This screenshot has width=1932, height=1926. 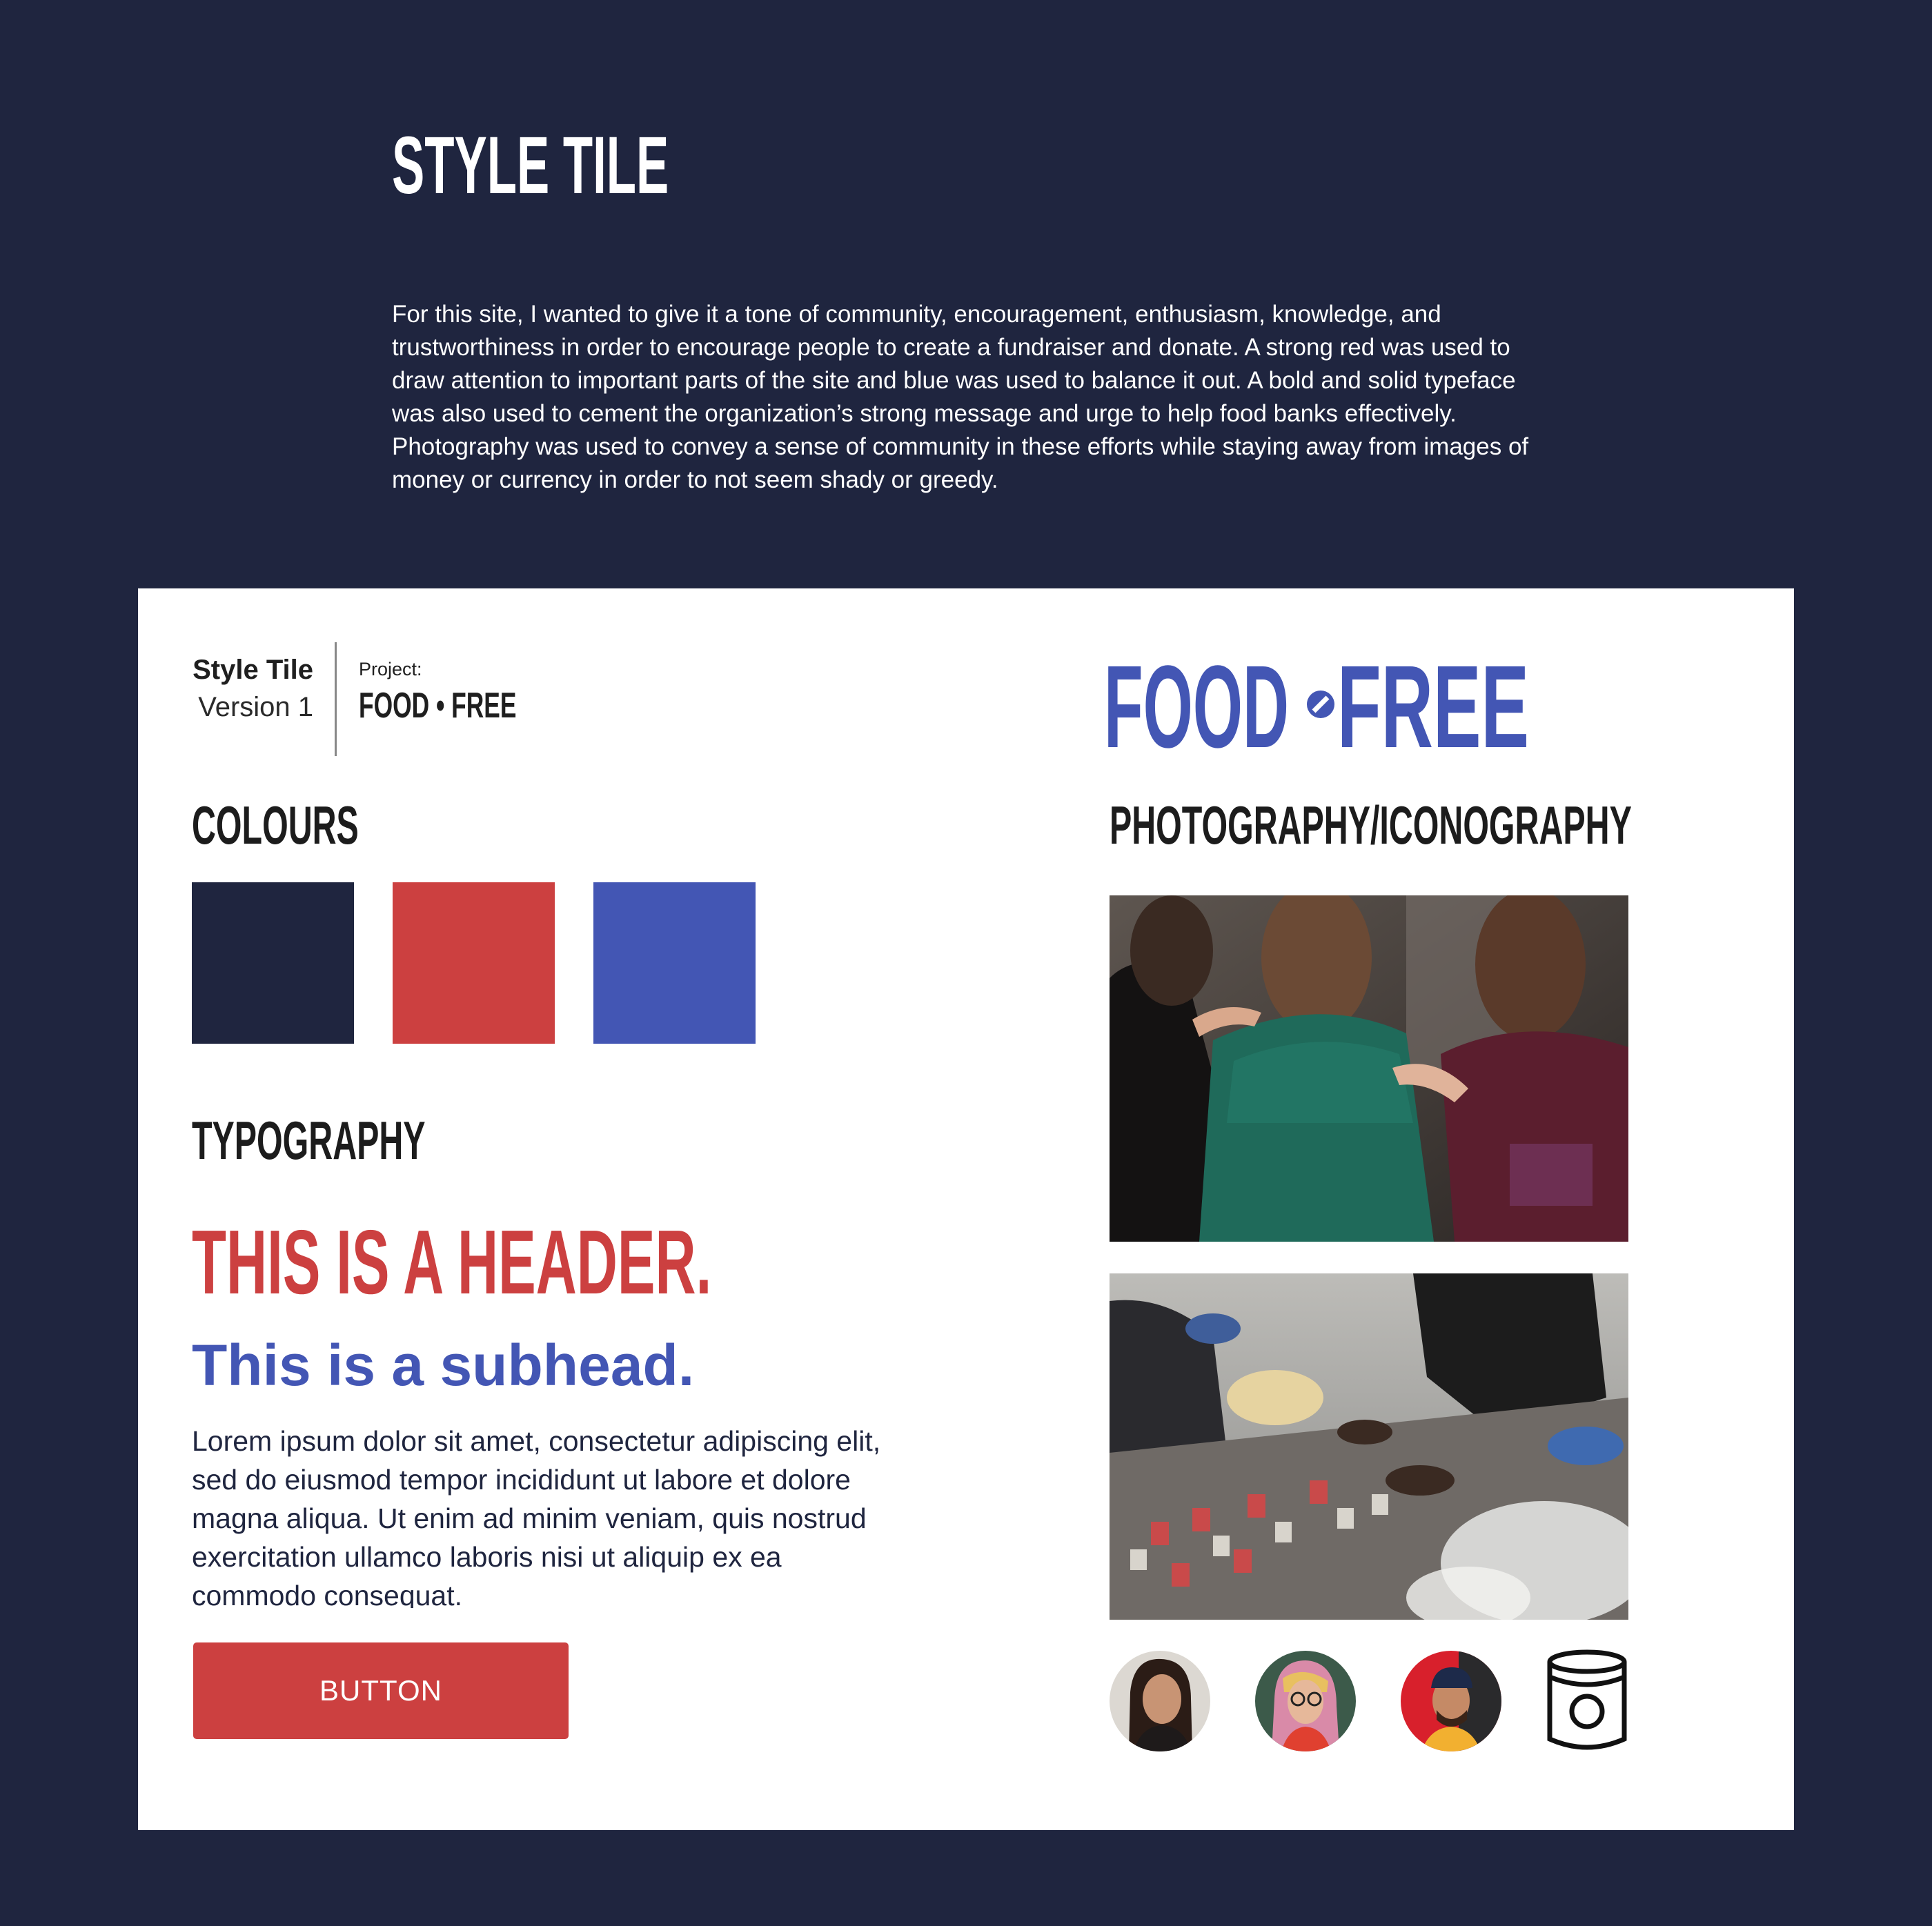 What do you see at coordinates (275, 825) in the screenshot?
I see `colours-heading: COLOURS` at bounding box center [275, 825].